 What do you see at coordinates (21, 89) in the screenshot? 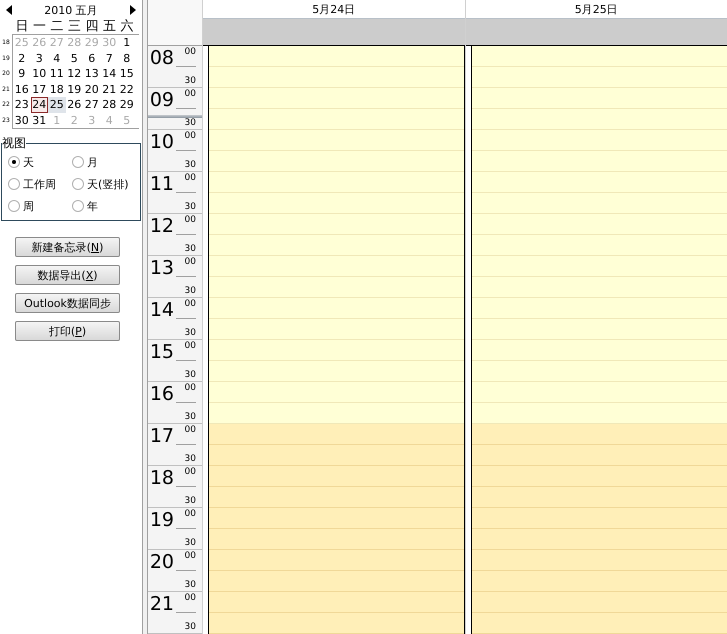
I see `calendar-day: 16` at bounding box center [21, 89].